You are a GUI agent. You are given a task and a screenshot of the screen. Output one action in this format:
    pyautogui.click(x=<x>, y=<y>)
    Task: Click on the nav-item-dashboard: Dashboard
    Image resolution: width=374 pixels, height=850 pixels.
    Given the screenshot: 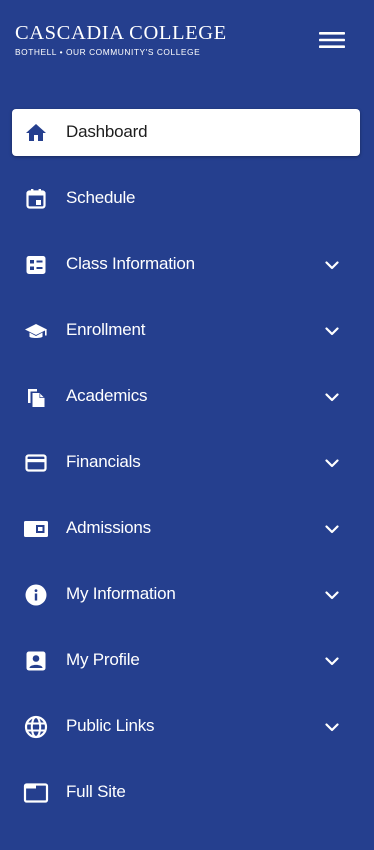 What is the action you would take?
    pyautogui.click(x=187, y=132)
    